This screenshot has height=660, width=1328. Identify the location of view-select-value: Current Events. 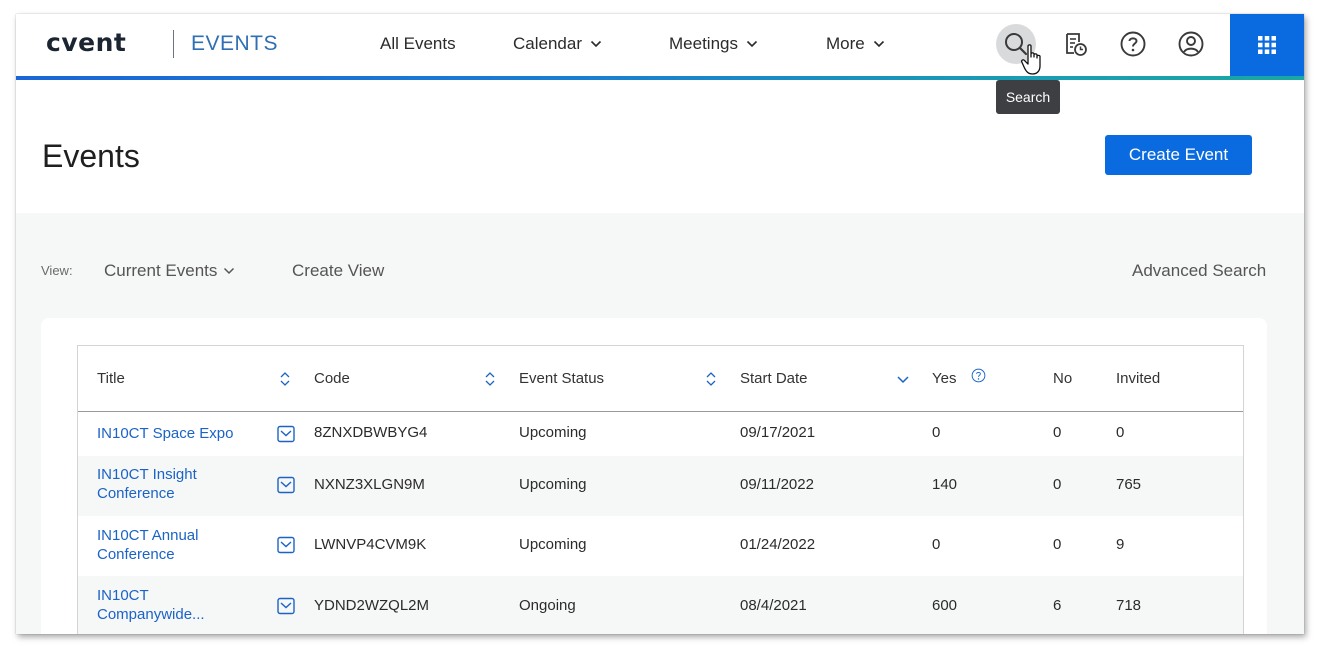
(161, 270).